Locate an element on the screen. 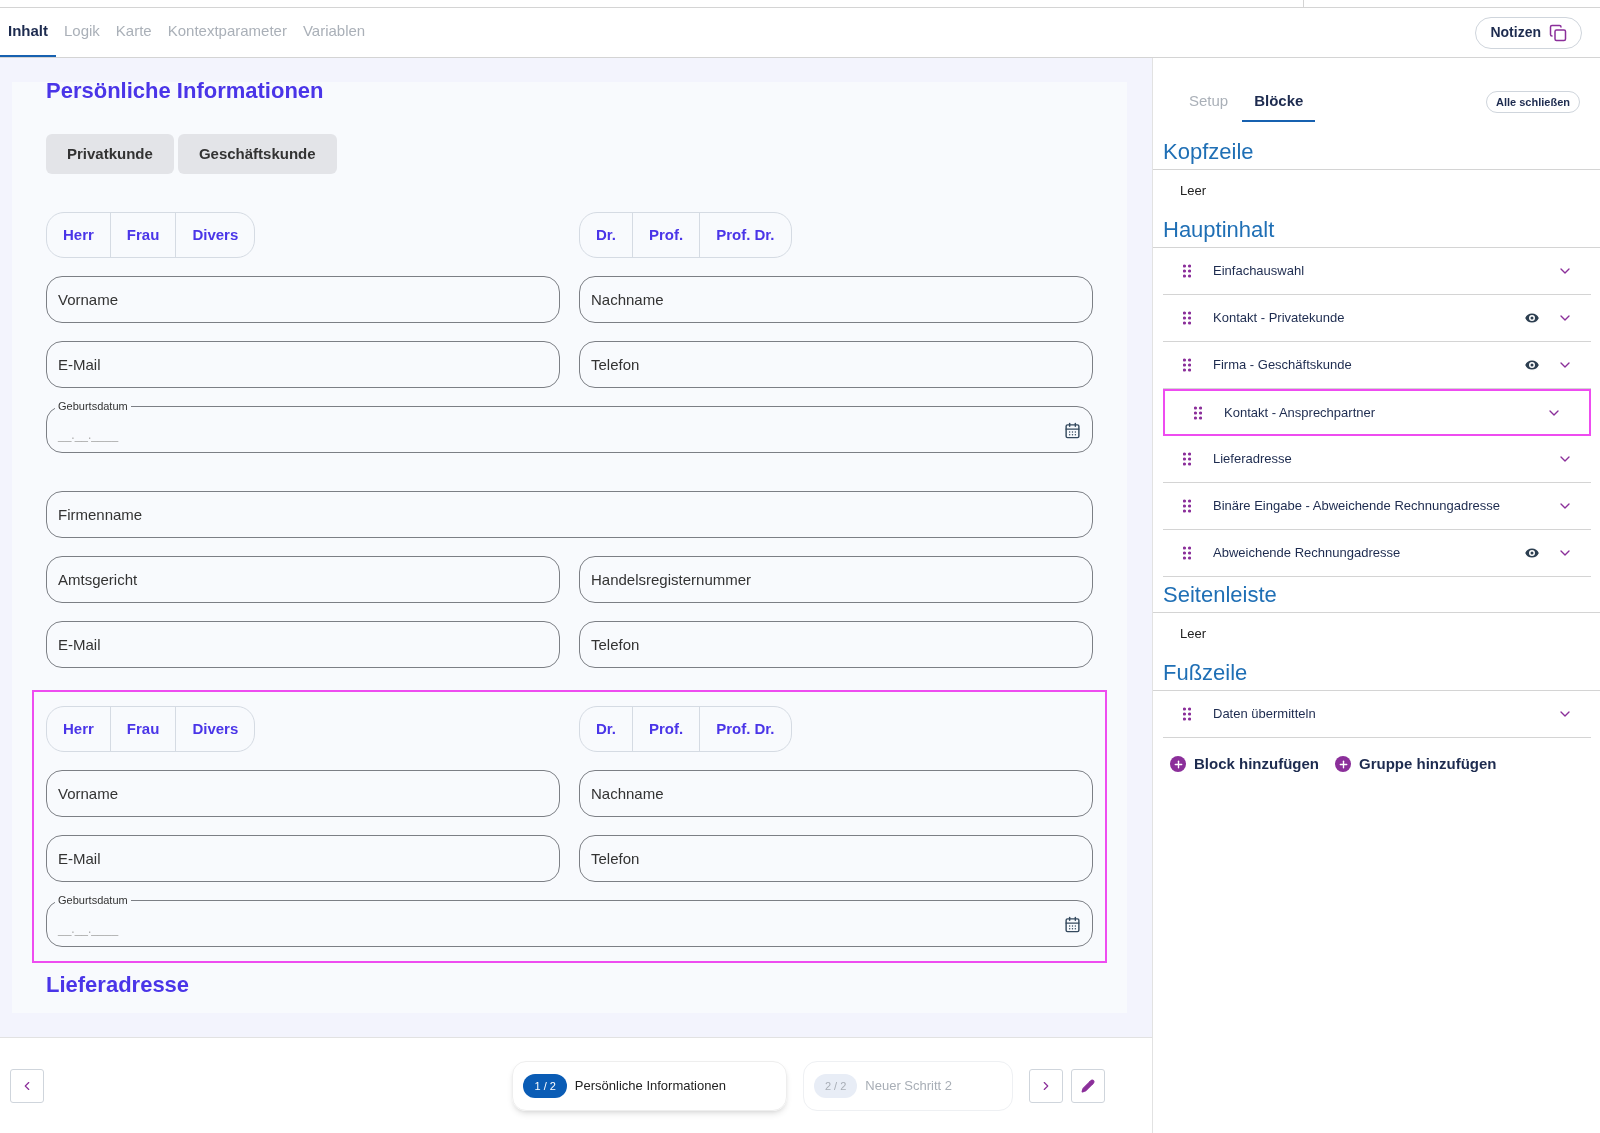 The width and height of the screenshot is (1600, 1133). block-label: Binäre Eingabe - Abweichende Rechnungadresse is located at coordinates (1357, 506).